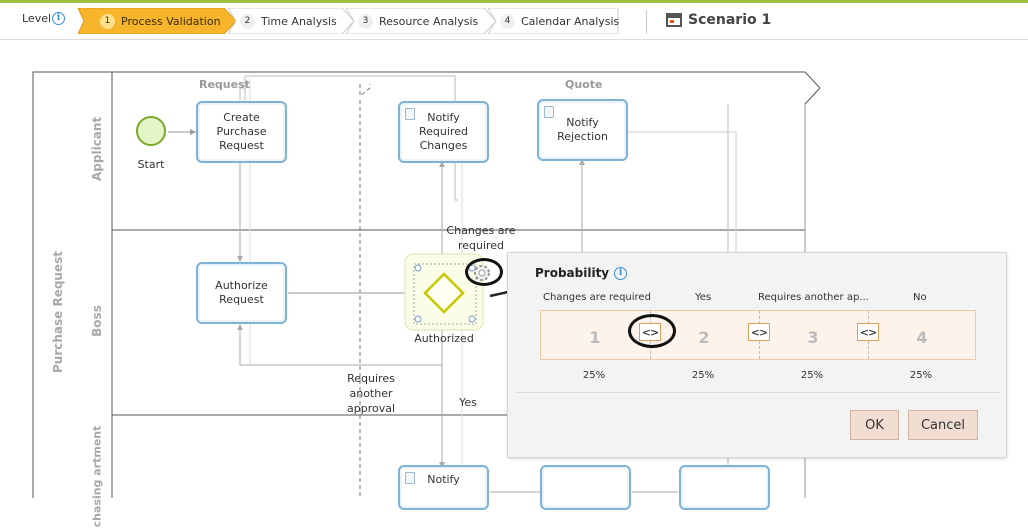 This screenshot has height=530, width=1028. I want to click on probability-bar: 1 2 3 4 <> <> <>, so click(758, 335).